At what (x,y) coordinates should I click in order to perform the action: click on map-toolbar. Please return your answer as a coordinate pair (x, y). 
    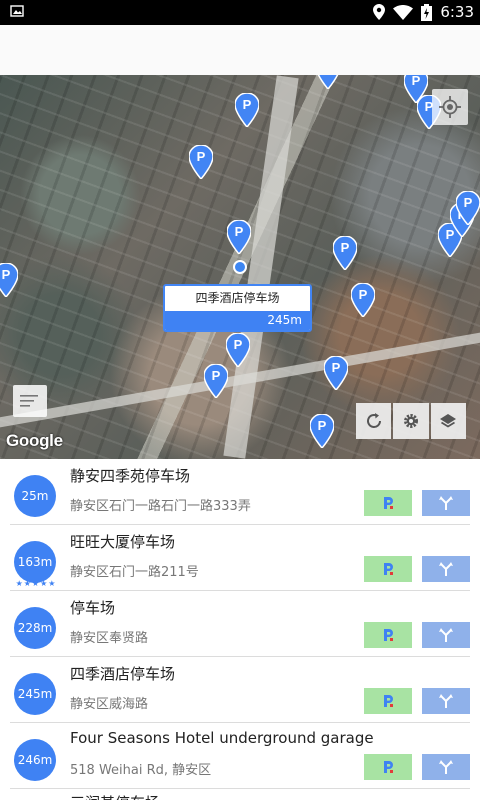
    Looking at the image, I should click on (411, 421).